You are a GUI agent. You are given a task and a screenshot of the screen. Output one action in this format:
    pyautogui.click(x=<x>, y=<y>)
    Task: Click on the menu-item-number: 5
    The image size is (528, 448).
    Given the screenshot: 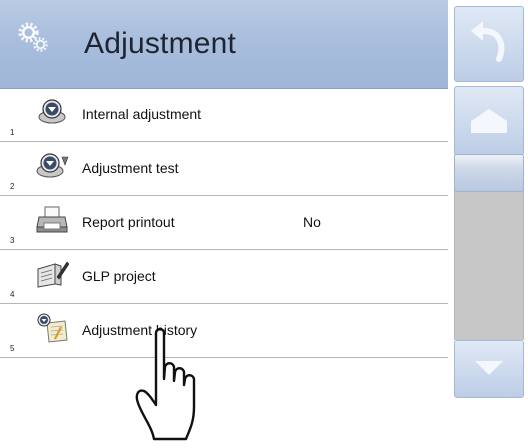 What is the action you would take?
    pyautogui.click(x=12, y=348)
    